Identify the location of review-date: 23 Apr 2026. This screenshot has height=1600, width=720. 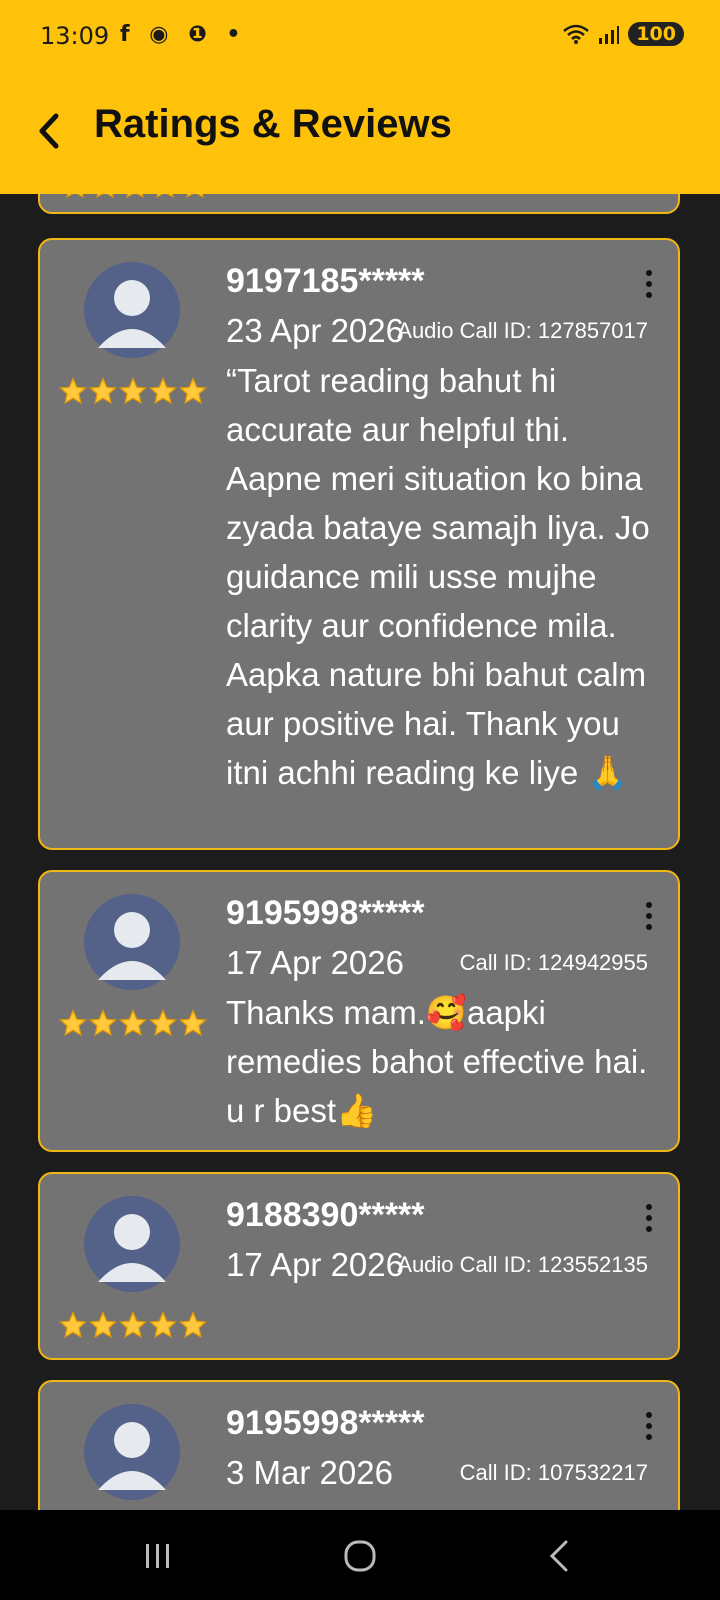
(315, 330).